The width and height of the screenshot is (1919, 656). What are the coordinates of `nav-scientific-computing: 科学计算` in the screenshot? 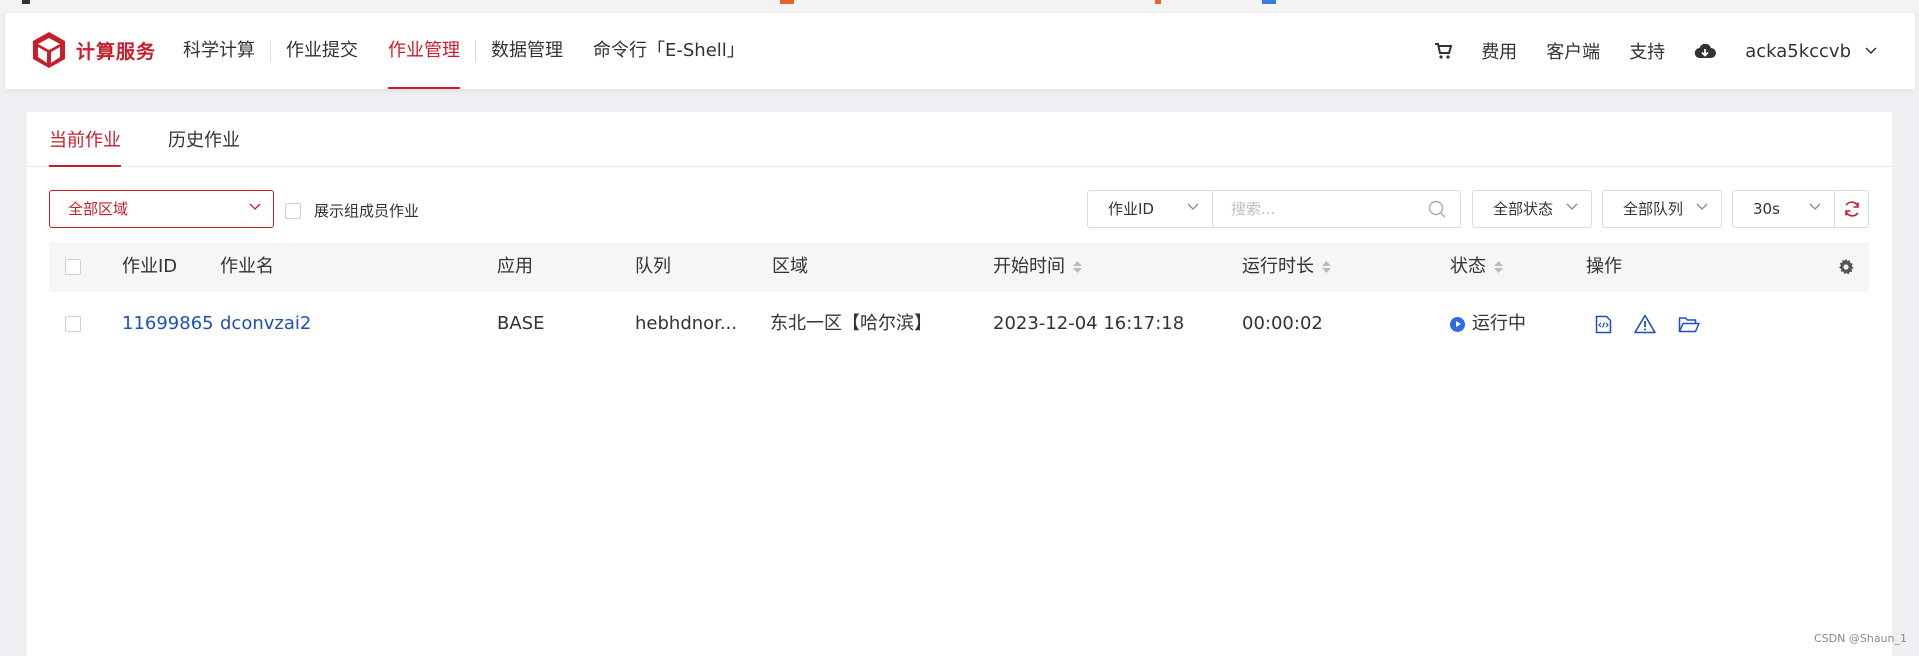 It's located at (219, 51).